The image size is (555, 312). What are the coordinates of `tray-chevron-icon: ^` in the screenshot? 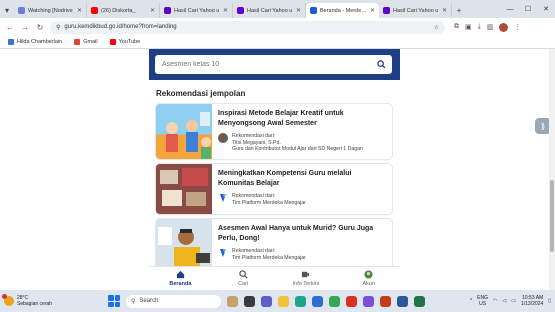 It's located at (471, 301).